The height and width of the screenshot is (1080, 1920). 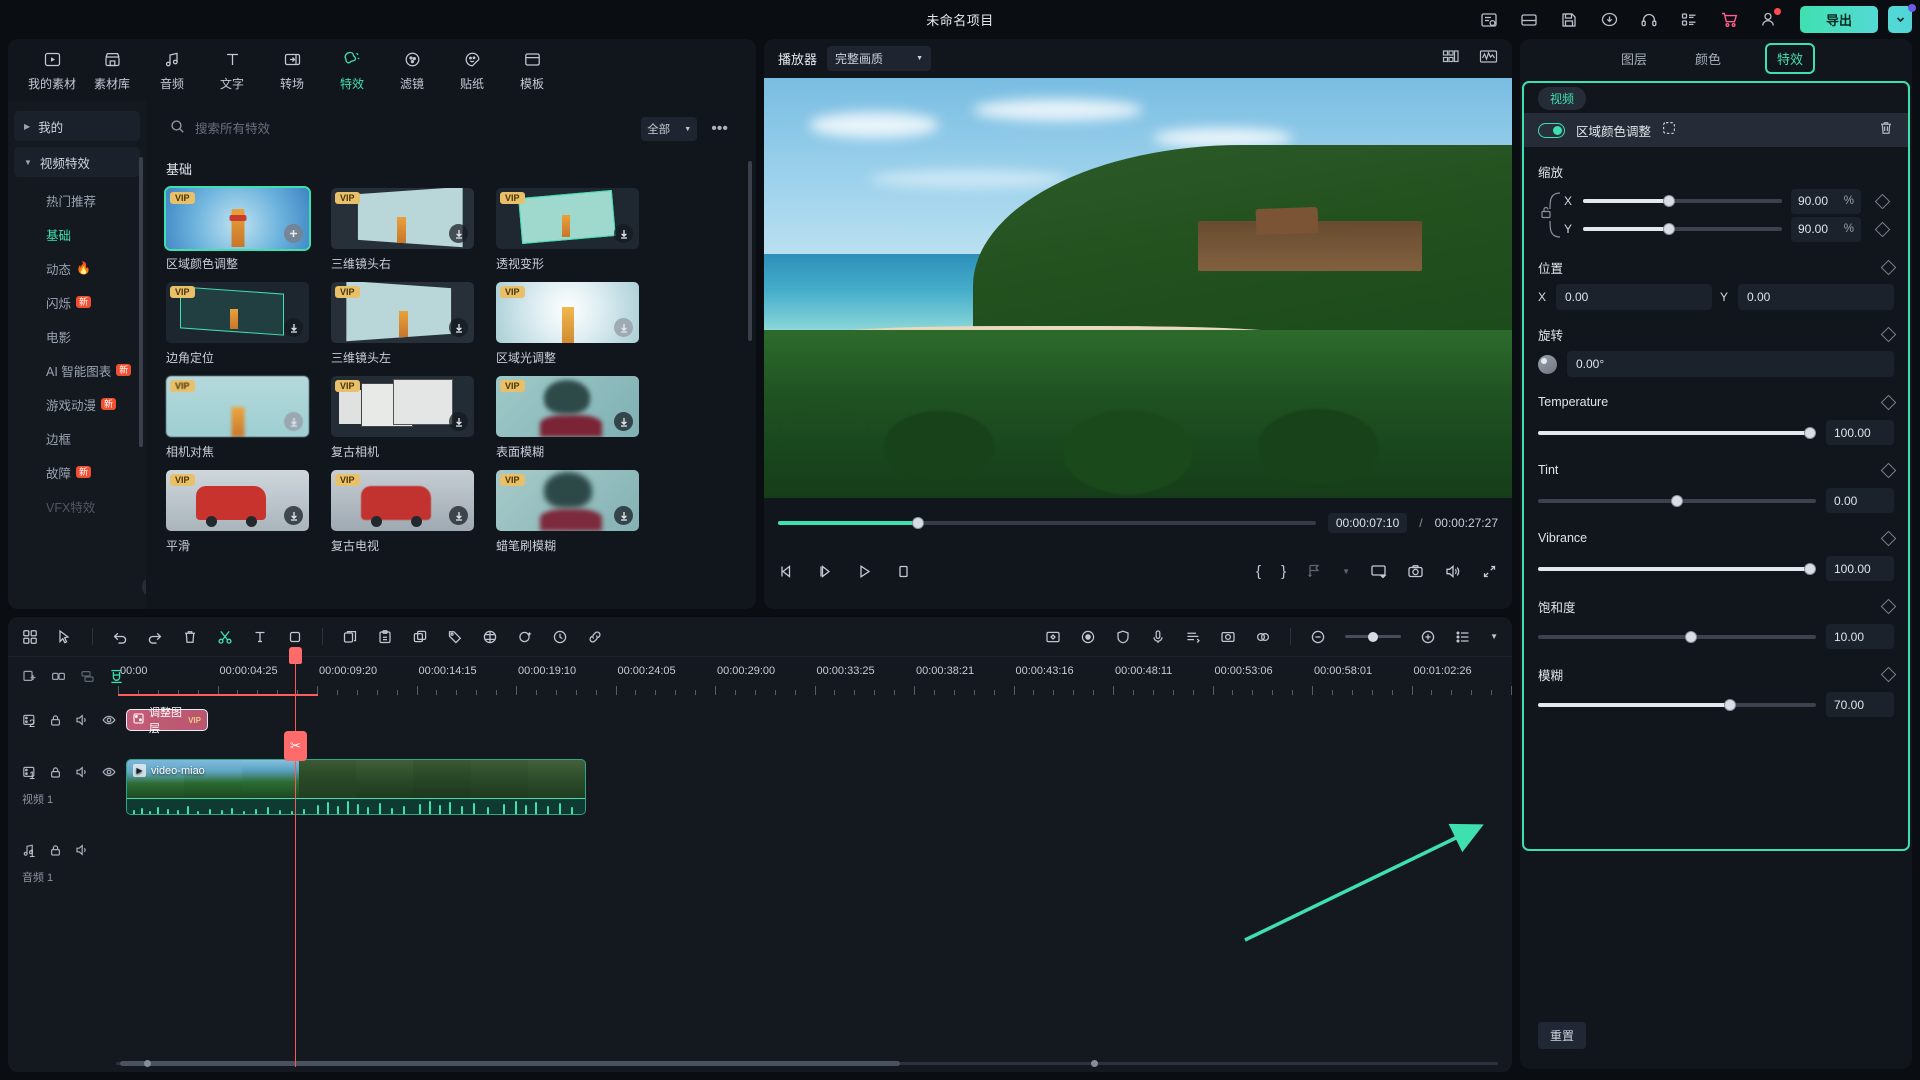 I want to click on category-item-dynamic: 动态 🔥, so click(x=77, y=268).